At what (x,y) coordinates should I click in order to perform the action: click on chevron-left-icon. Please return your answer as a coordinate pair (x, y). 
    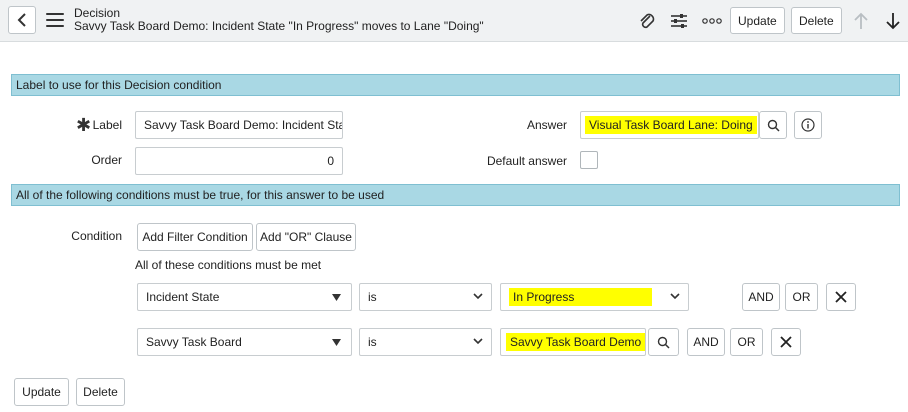
    Looking at the image, I should click on (21, 20).